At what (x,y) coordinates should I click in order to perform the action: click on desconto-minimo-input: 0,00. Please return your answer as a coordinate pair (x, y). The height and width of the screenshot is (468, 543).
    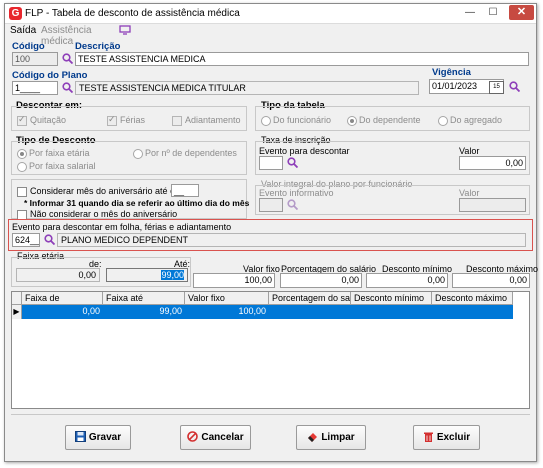
    Looking at the image, I should click on (407, 280).